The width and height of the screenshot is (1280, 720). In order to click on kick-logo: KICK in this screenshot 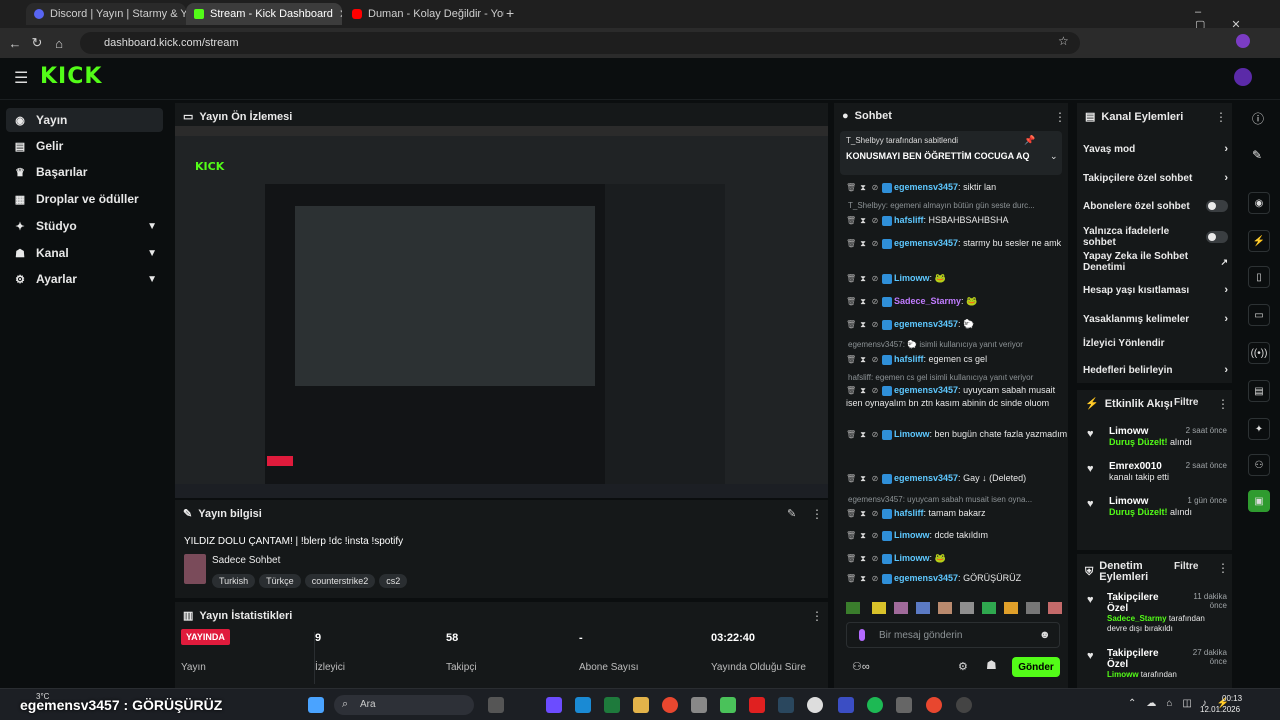, I will do `click(71, 76)`.